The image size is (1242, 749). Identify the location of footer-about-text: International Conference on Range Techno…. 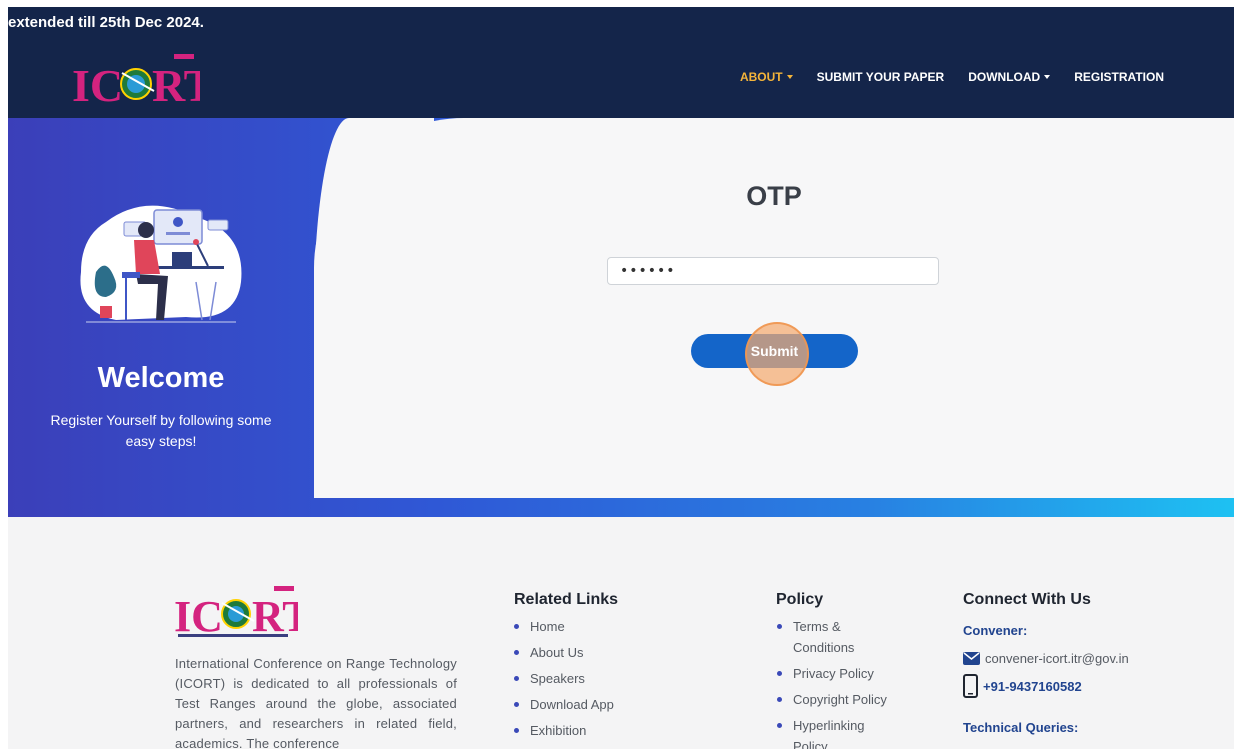
(316, 702).